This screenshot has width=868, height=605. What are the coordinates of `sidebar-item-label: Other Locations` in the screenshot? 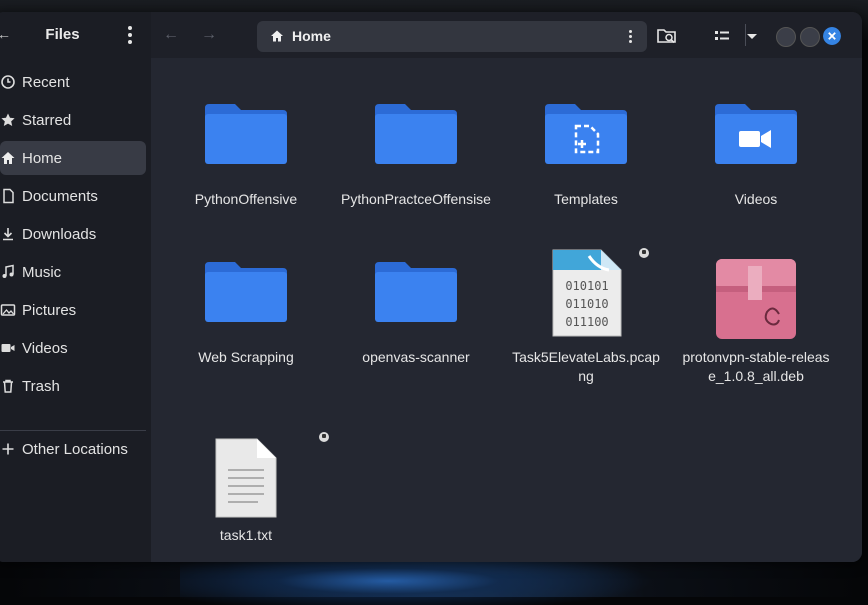 It's located at (75, 449).